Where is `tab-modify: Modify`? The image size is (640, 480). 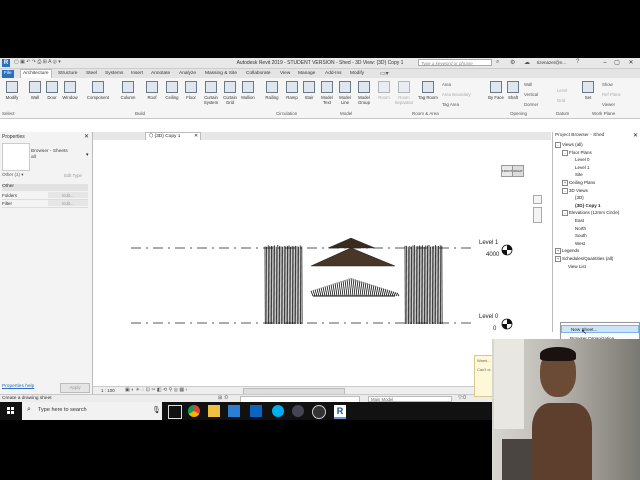
tab-modify: Modify is located at coordinates (357, 74).